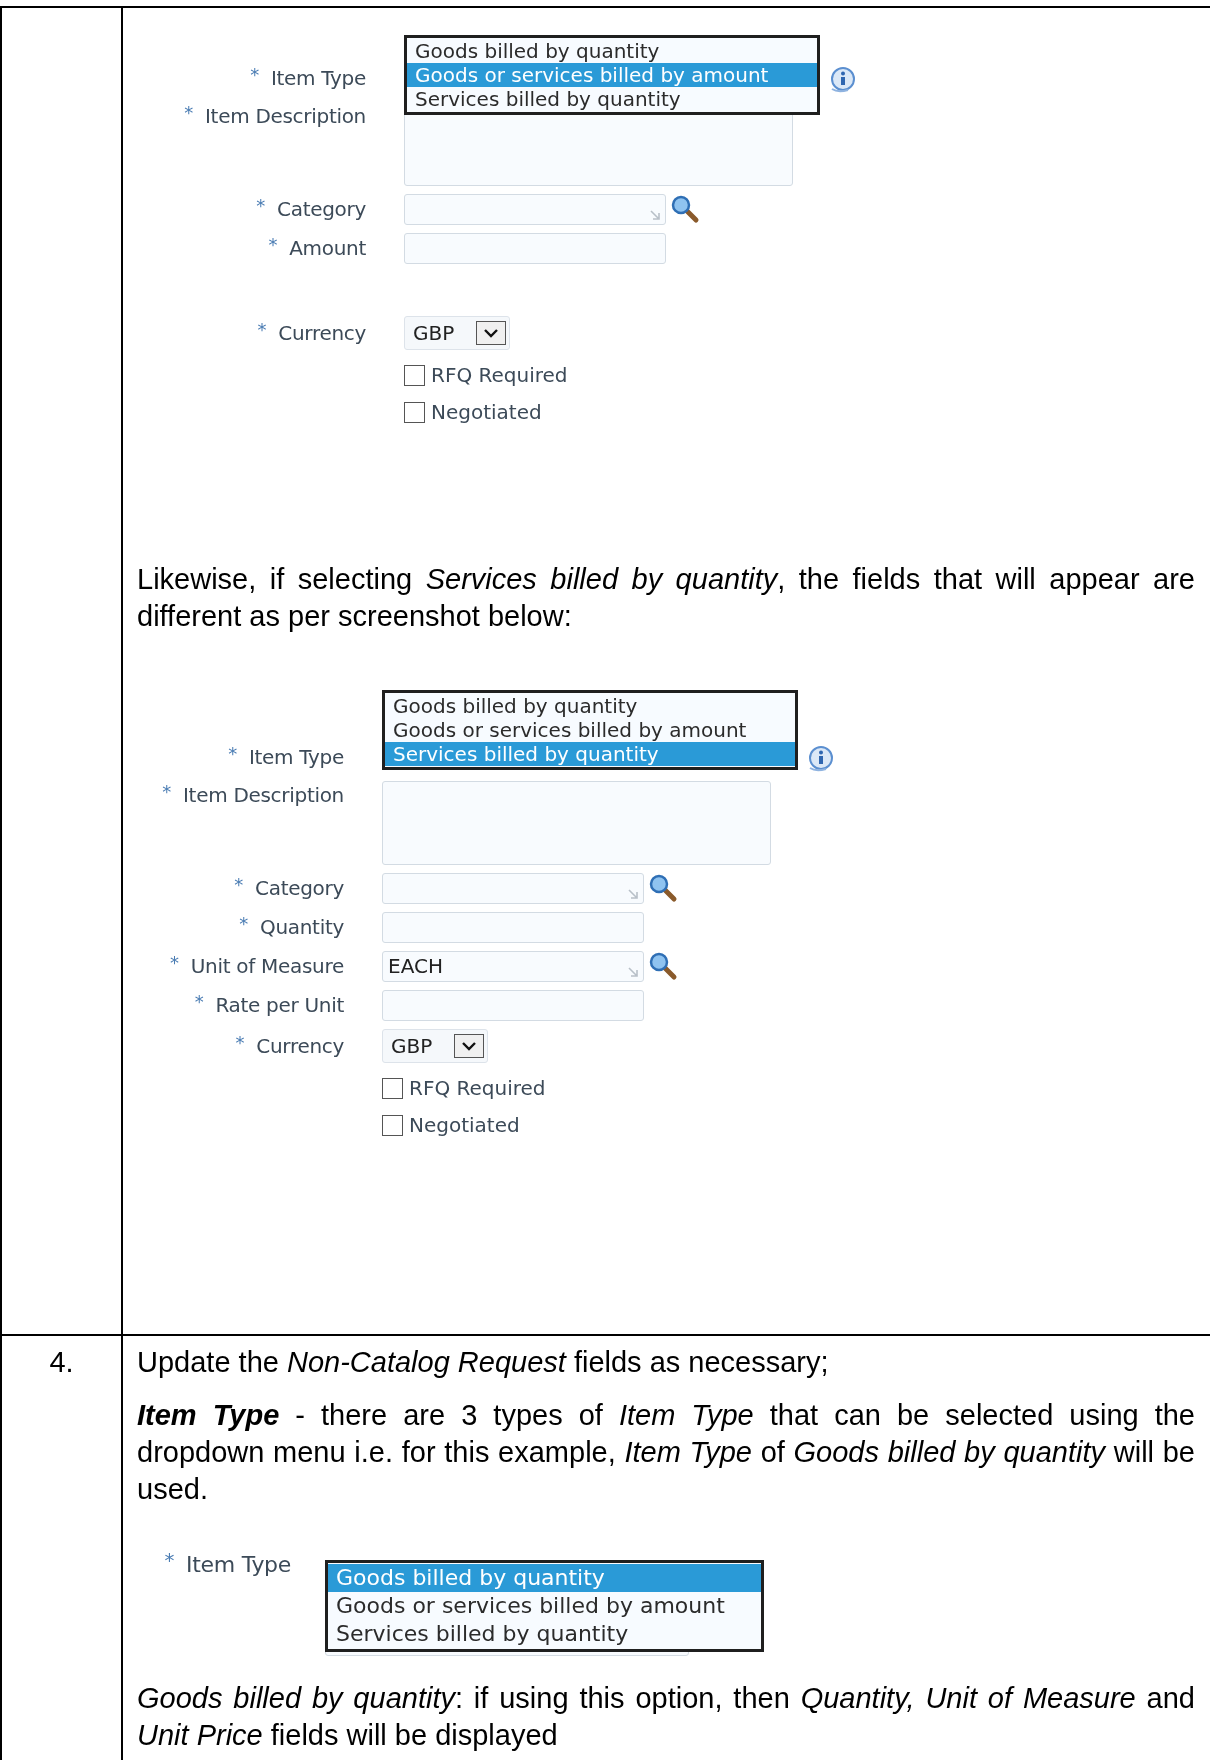 This screenshot has height=1760, width=1210. Describe the element at coordinates (279, 1005) in the screenshot. I see `field-label: Rate per Unit` at that location.